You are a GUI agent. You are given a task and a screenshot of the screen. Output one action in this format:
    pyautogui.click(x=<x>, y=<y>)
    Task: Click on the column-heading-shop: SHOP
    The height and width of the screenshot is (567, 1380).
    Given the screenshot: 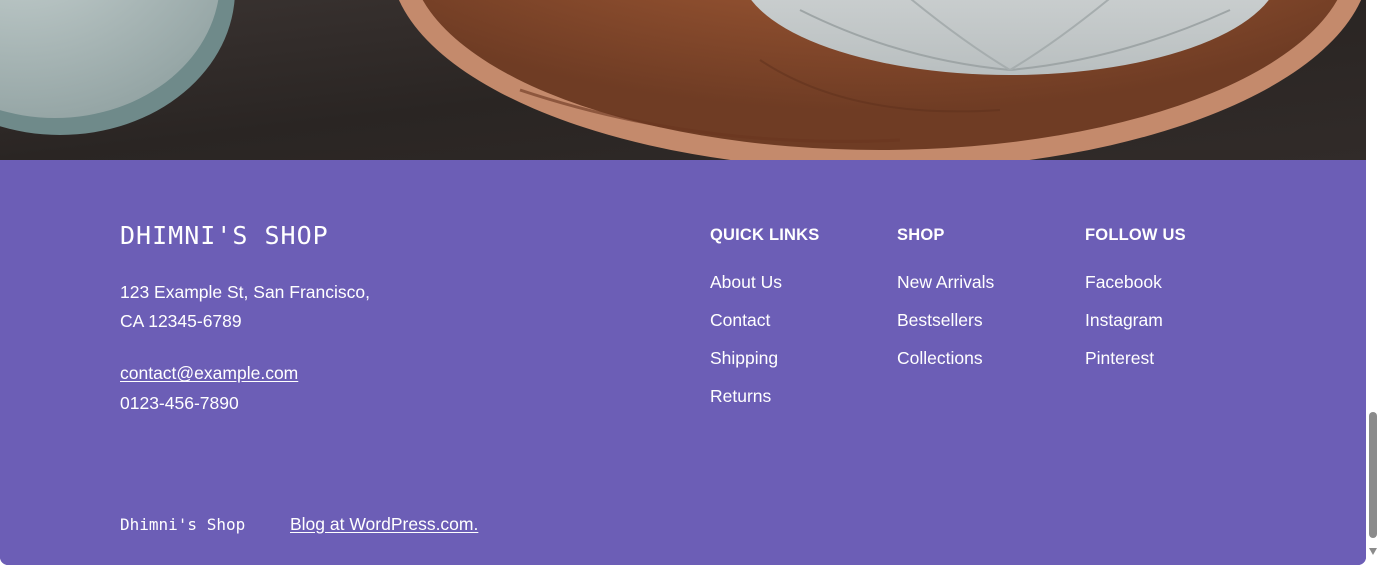 What is the action you would take?
    pyautogui.click(x=921, y=235)
    